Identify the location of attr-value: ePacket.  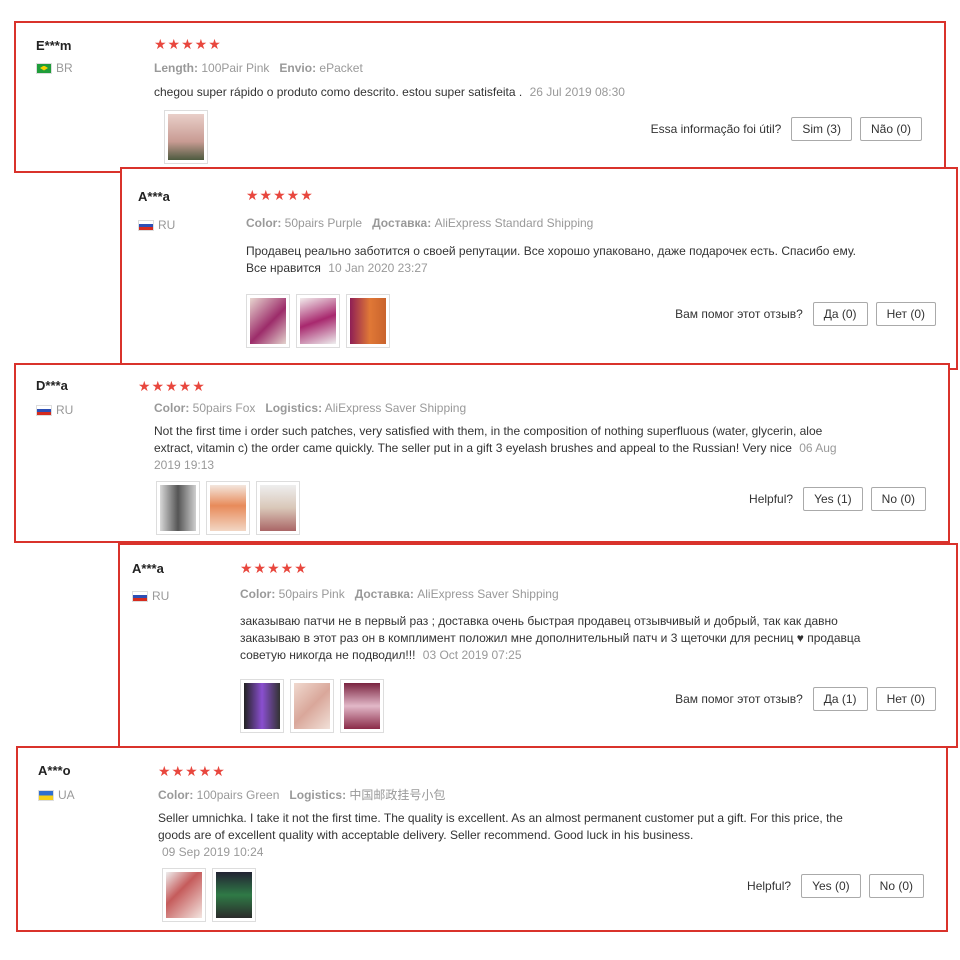
(341, 68).